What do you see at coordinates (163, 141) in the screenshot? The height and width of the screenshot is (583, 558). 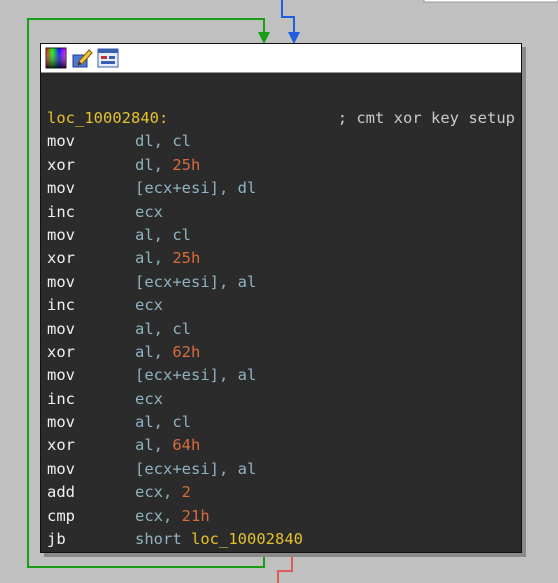 I see `instruction-operands: dl, cl` at bounding box center [163, 141].